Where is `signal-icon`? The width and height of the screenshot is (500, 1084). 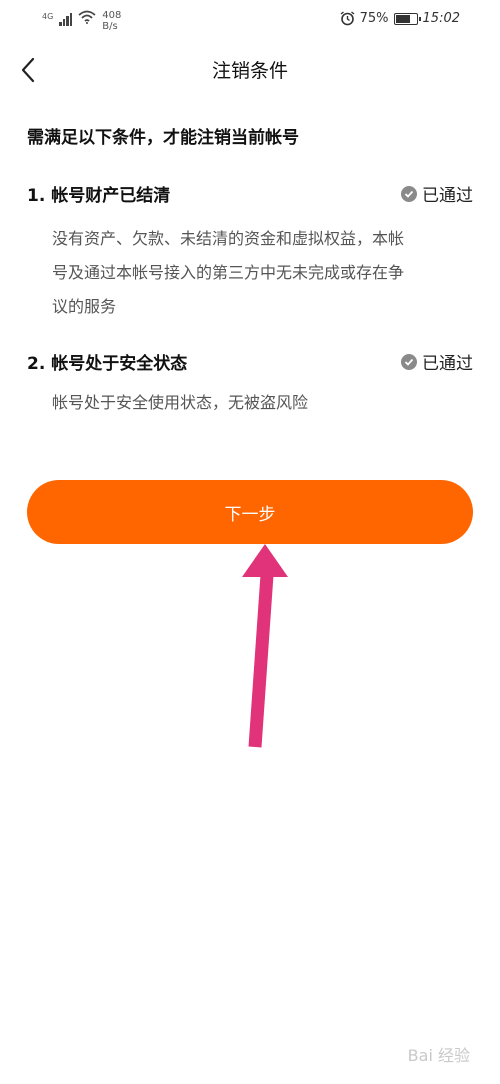 signal-icon is located at coordinates (66, 19).